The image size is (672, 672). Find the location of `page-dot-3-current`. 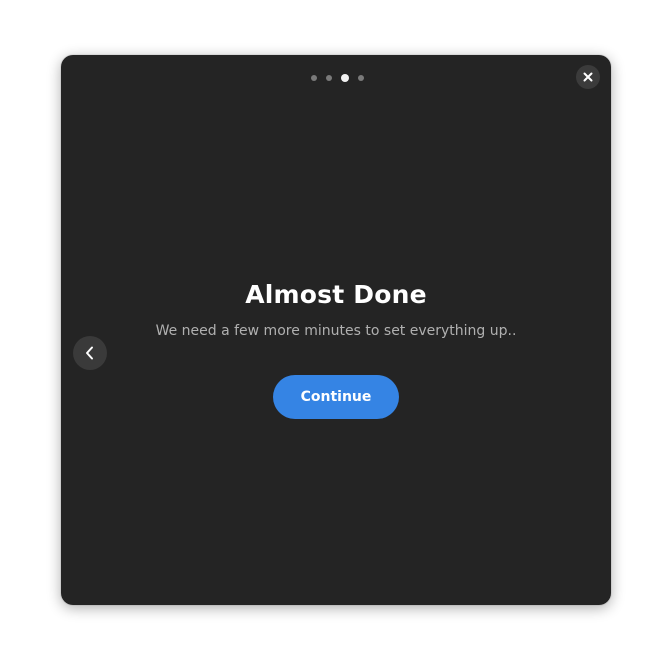

page-dot-3-current is located at coordinates (345, 78).